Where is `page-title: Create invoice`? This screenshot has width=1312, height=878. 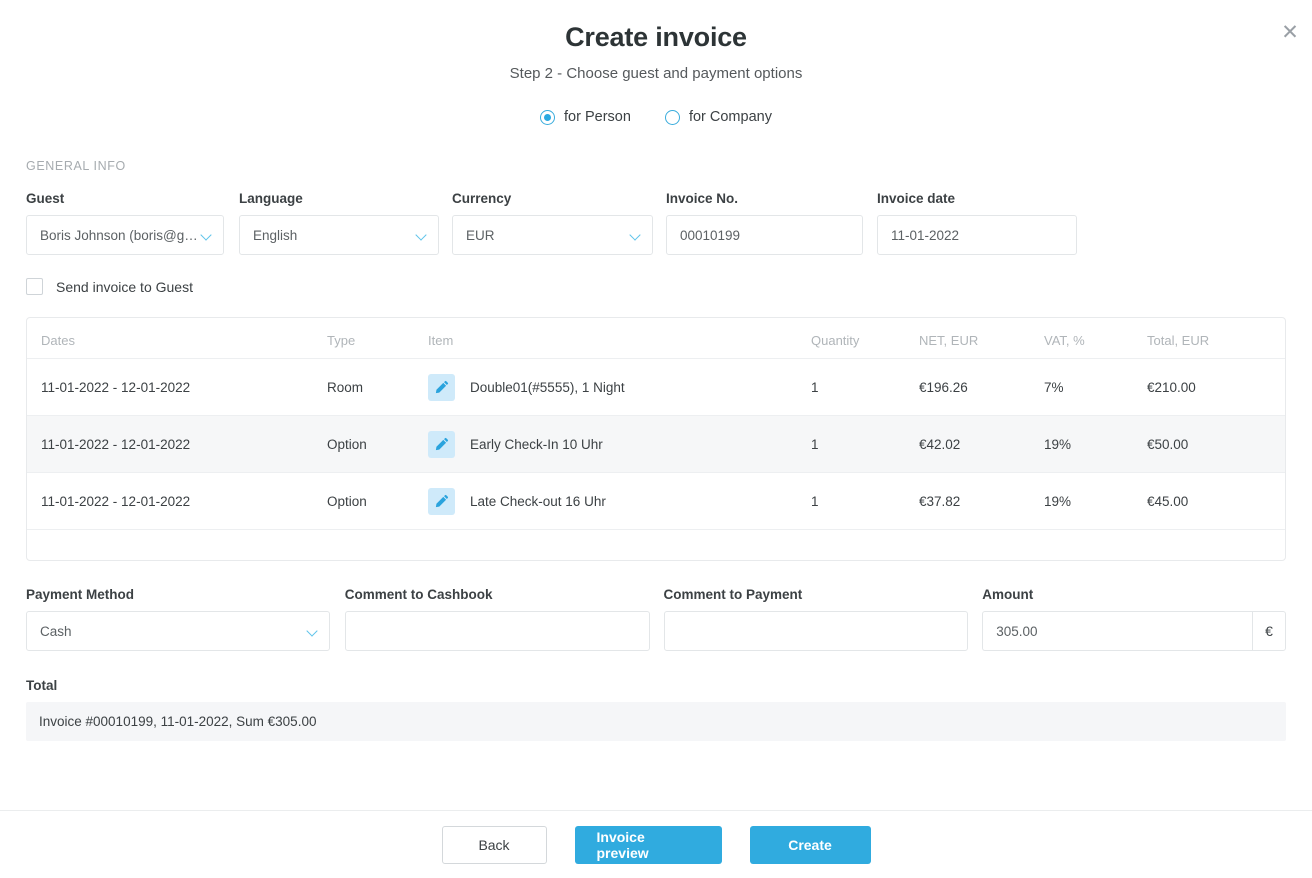
page-title: Create invoice is located at coordinates (656, 37).